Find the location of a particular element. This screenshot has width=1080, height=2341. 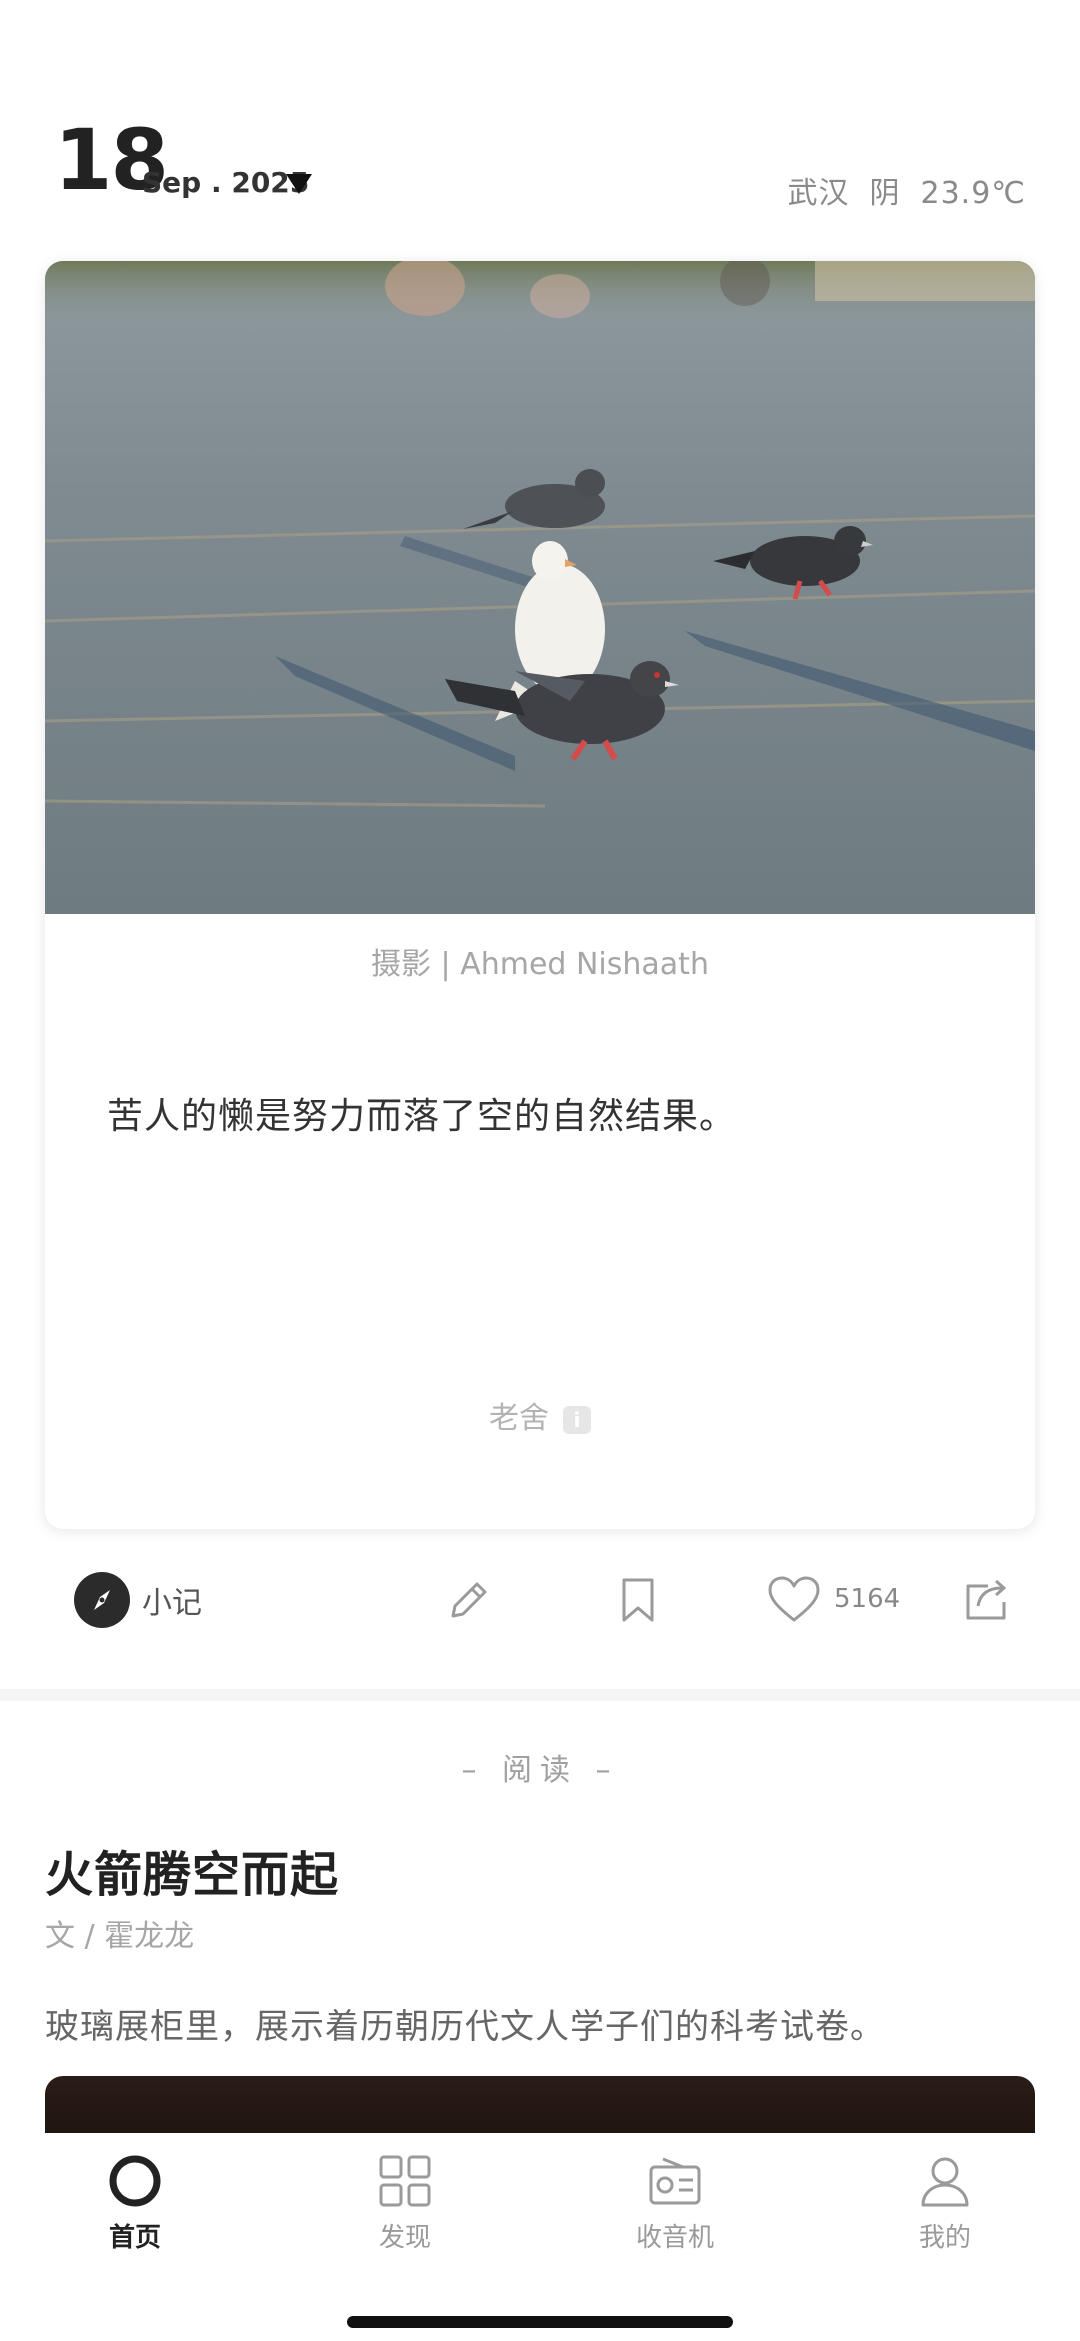

tab-mine: 我的 is located at coordinates (945, 2203).